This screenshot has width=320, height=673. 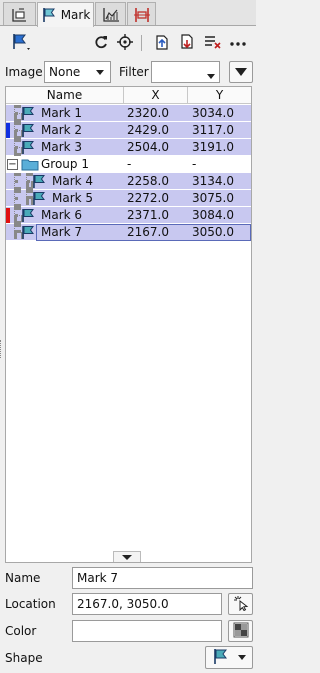 What do you see at coordinates (65, 164) in the screenshot?
I see `row-name: Group 1` at bounding box center [65, 164].